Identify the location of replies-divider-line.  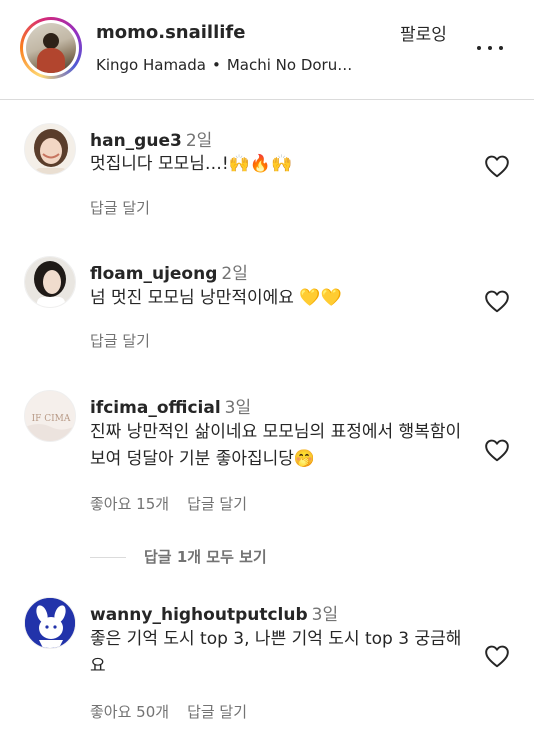
(108, 557).